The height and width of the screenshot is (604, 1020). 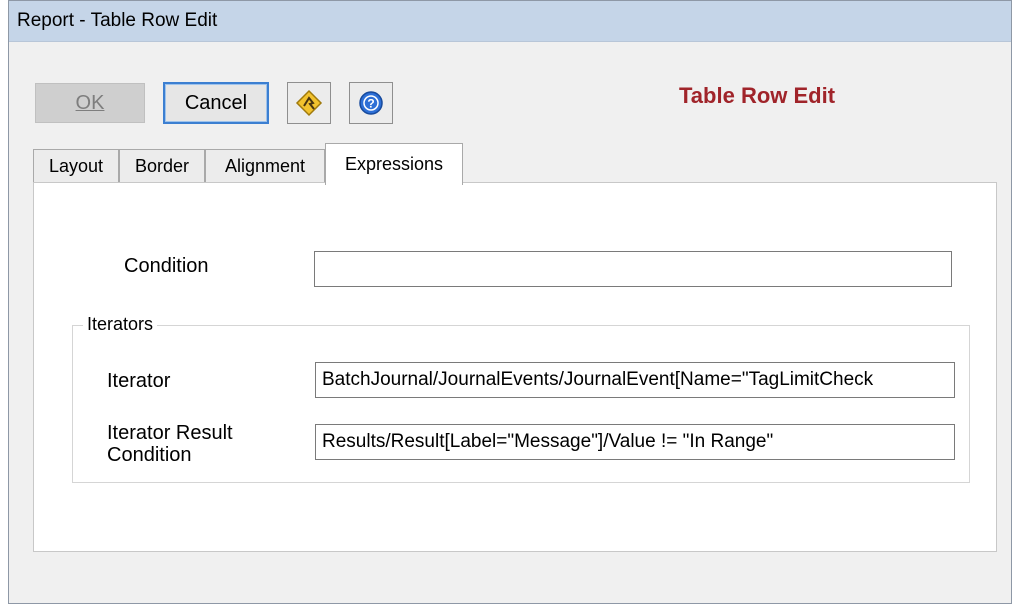 I want to click on ok-button: OK, so click(x=90, y=103).